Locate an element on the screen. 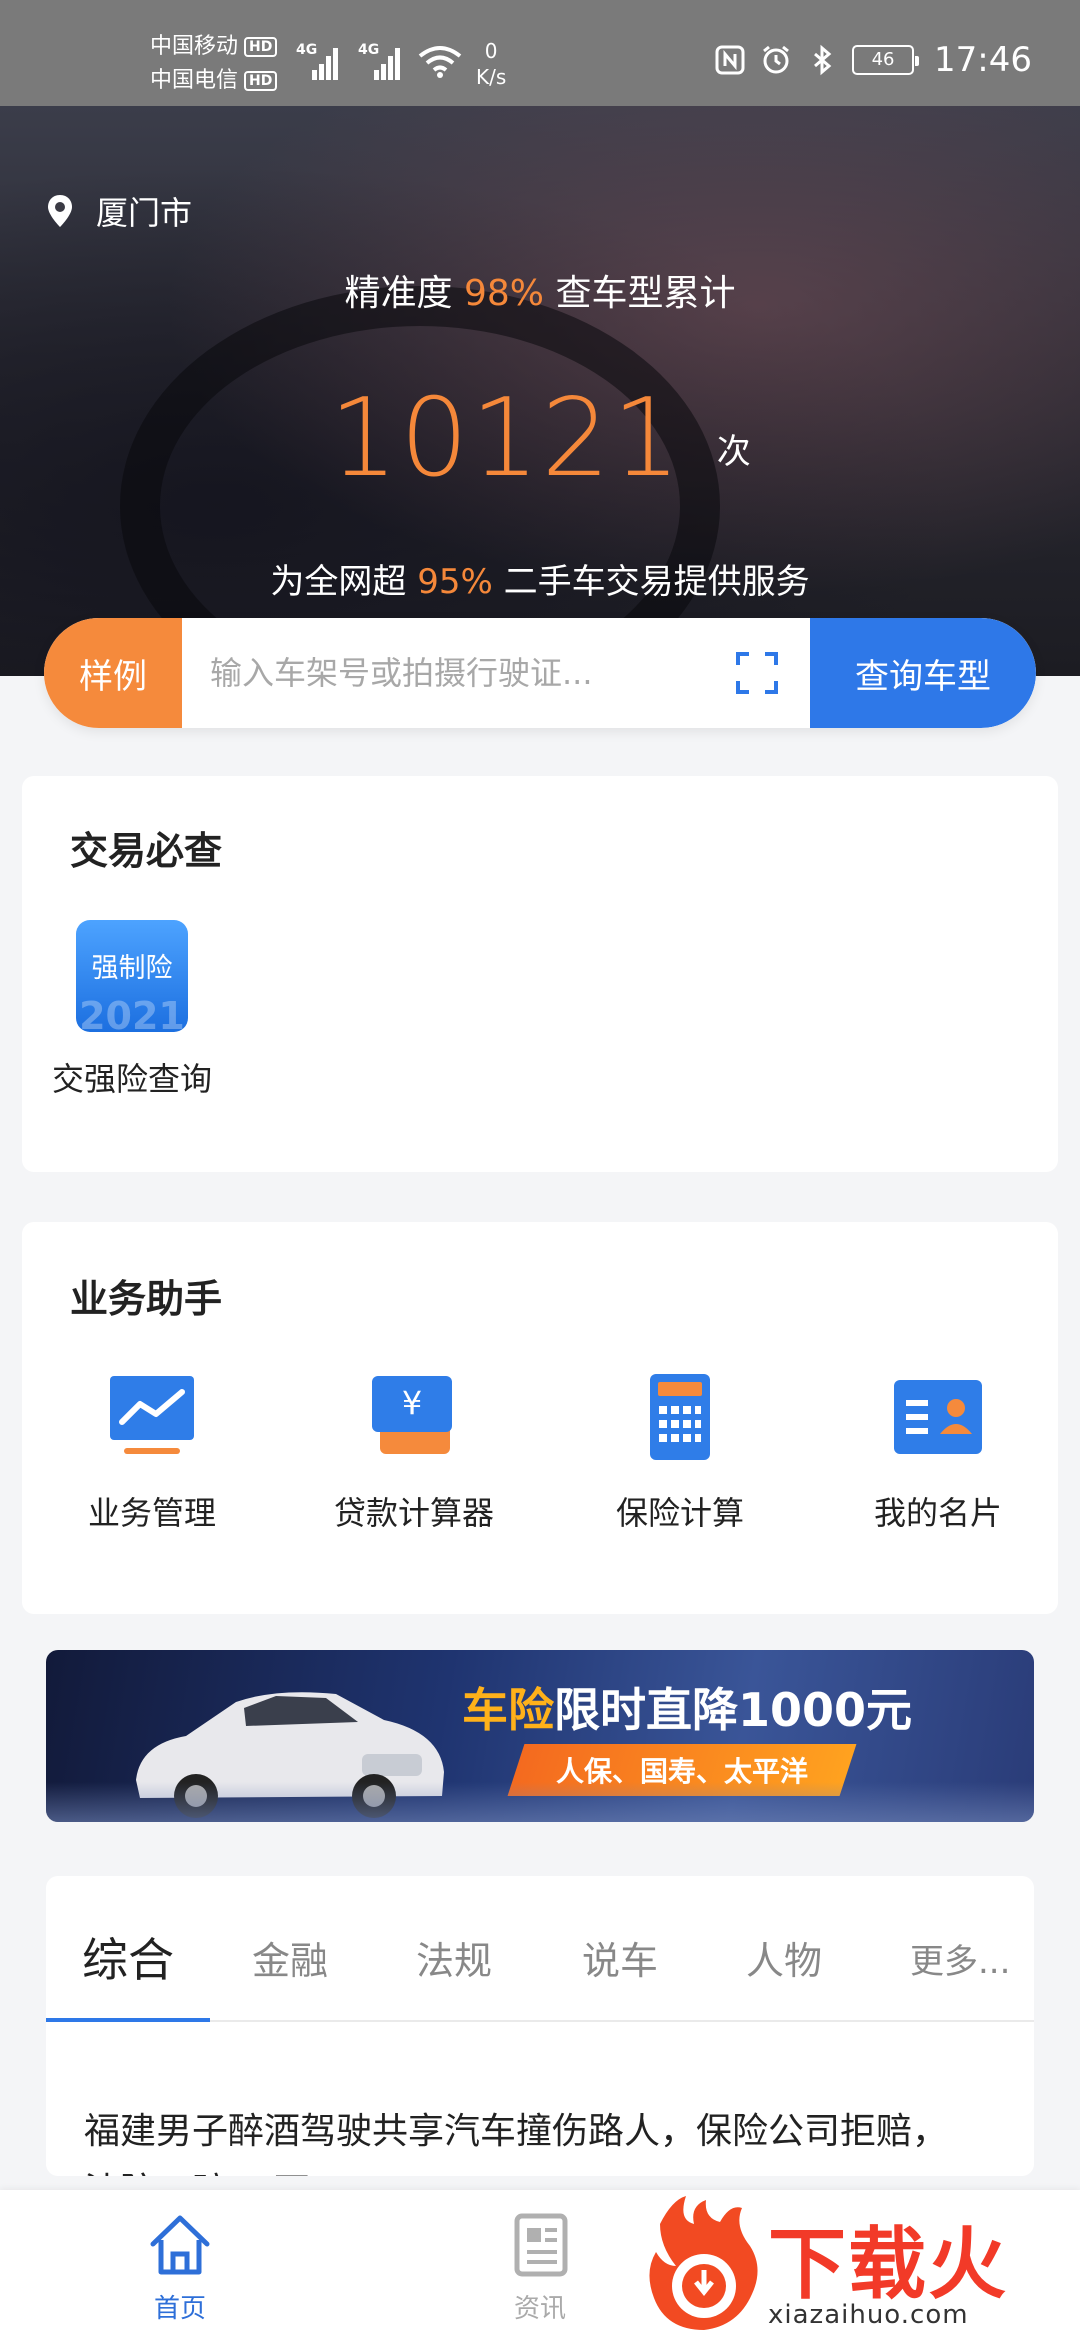 The image size is (1080, 2340). tab-car-talk: 说车 is located at coordinates (620, 1957).